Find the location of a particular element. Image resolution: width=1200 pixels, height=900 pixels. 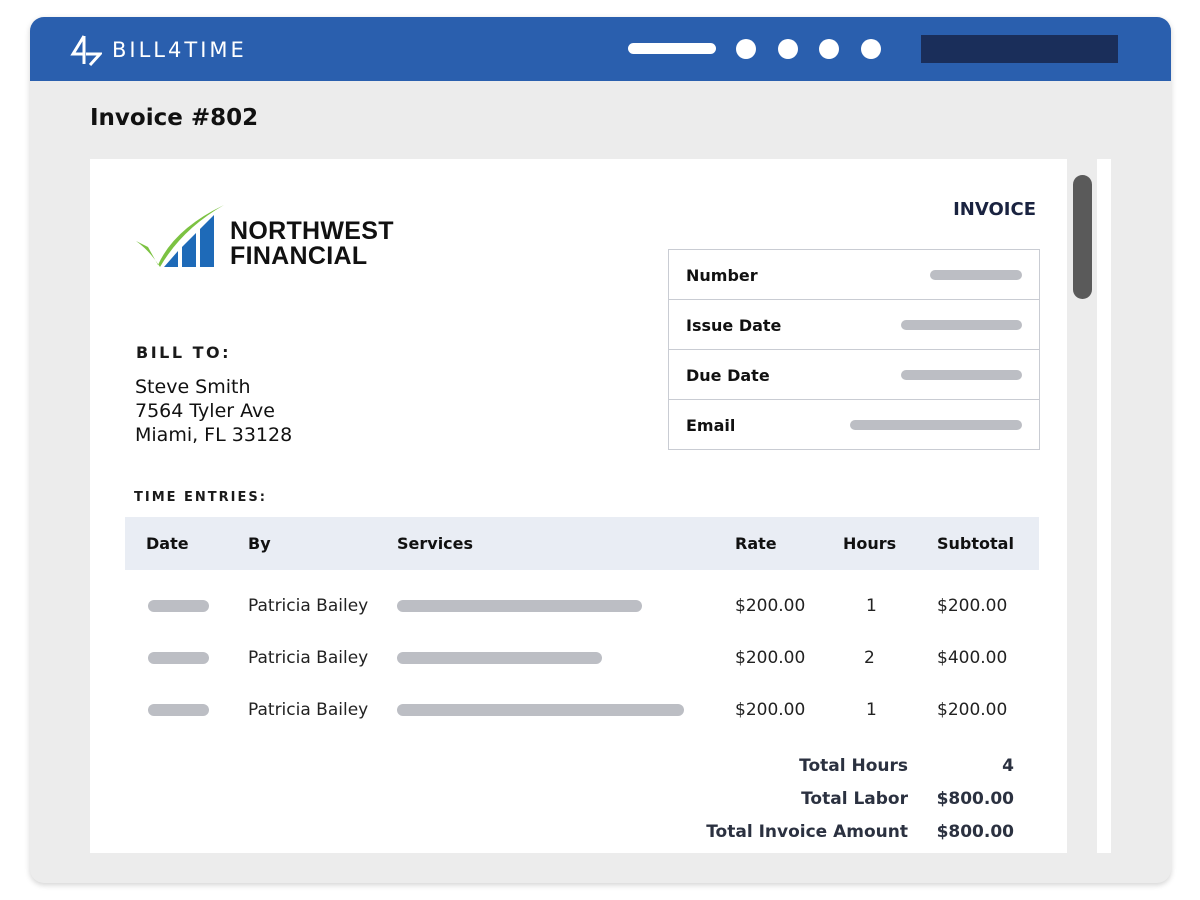

bill4time-logo-icon is located at coordinates (86, 50).